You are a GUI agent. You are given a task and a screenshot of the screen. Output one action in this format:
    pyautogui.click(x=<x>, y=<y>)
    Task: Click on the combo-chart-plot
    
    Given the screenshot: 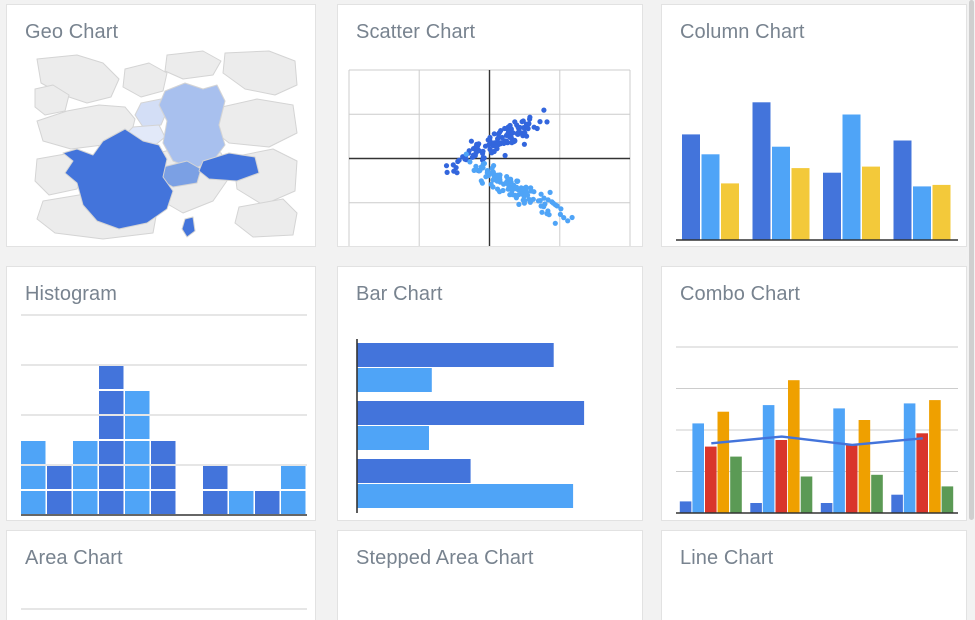 What is the action you would take?
    pyautogui.click(x=814, y=416)
    